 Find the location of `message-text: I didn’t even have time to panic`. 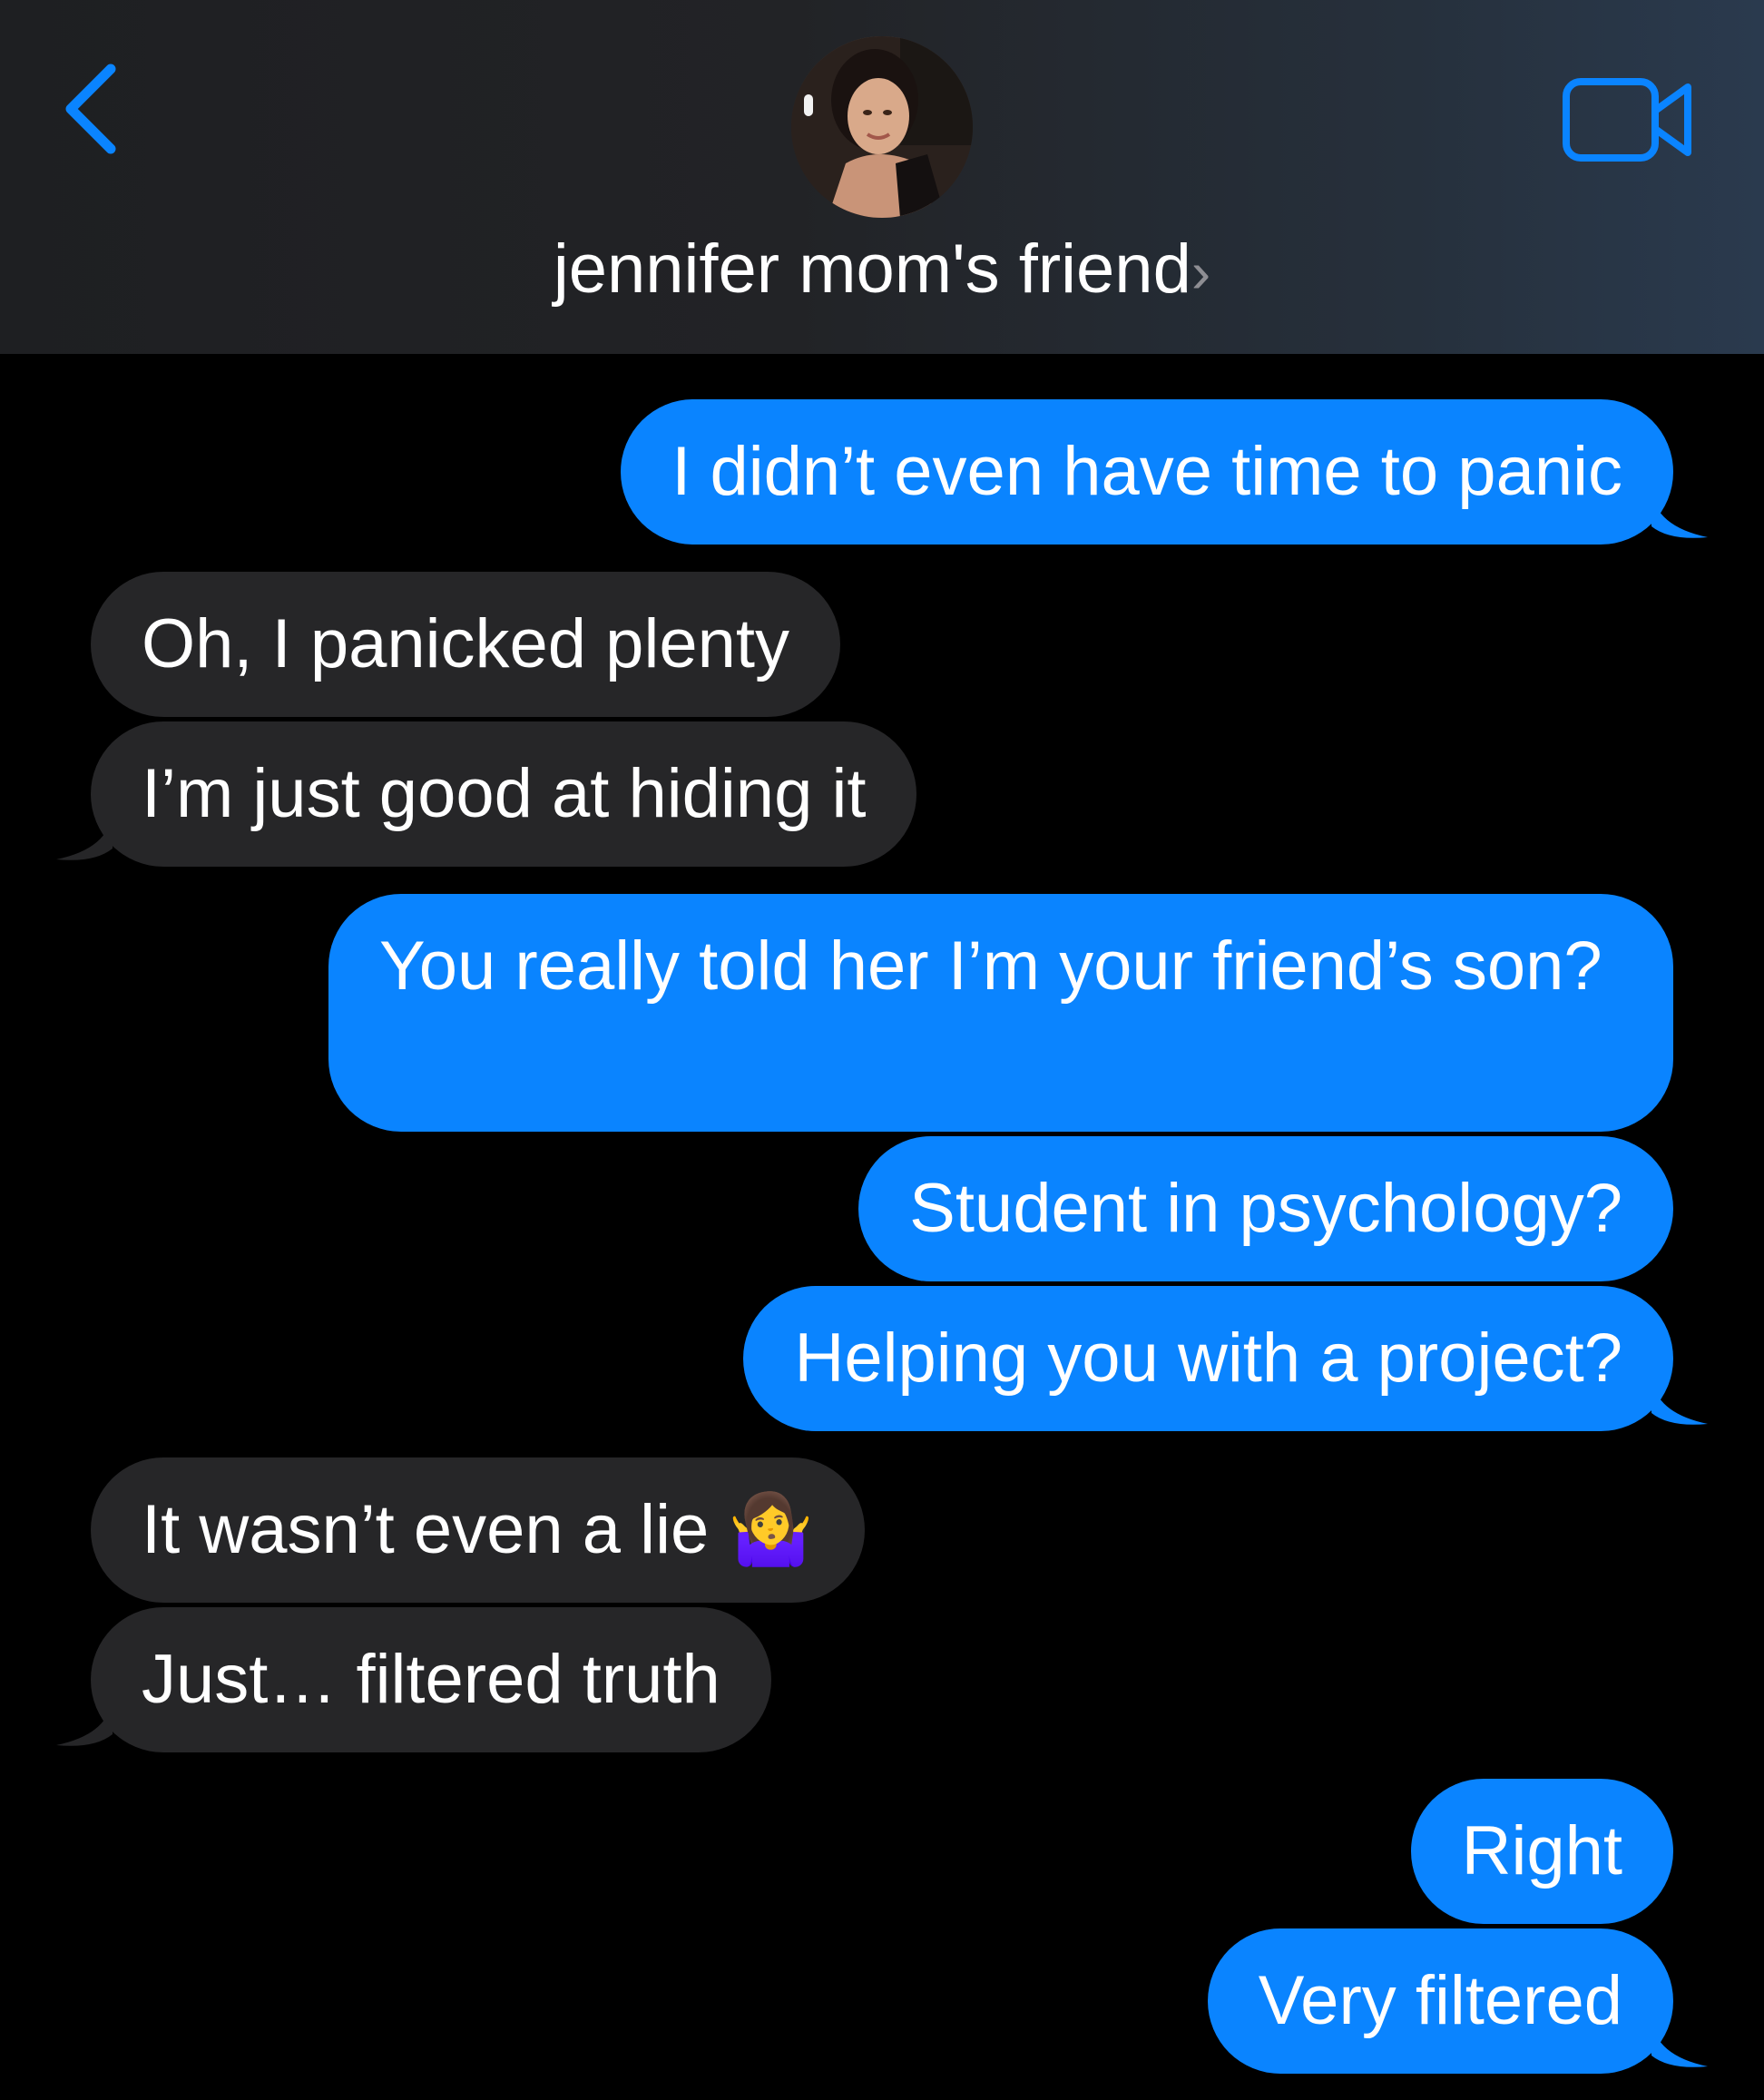

message-text: I didn’t even have time to panic is located at coordinates (1146, 471).